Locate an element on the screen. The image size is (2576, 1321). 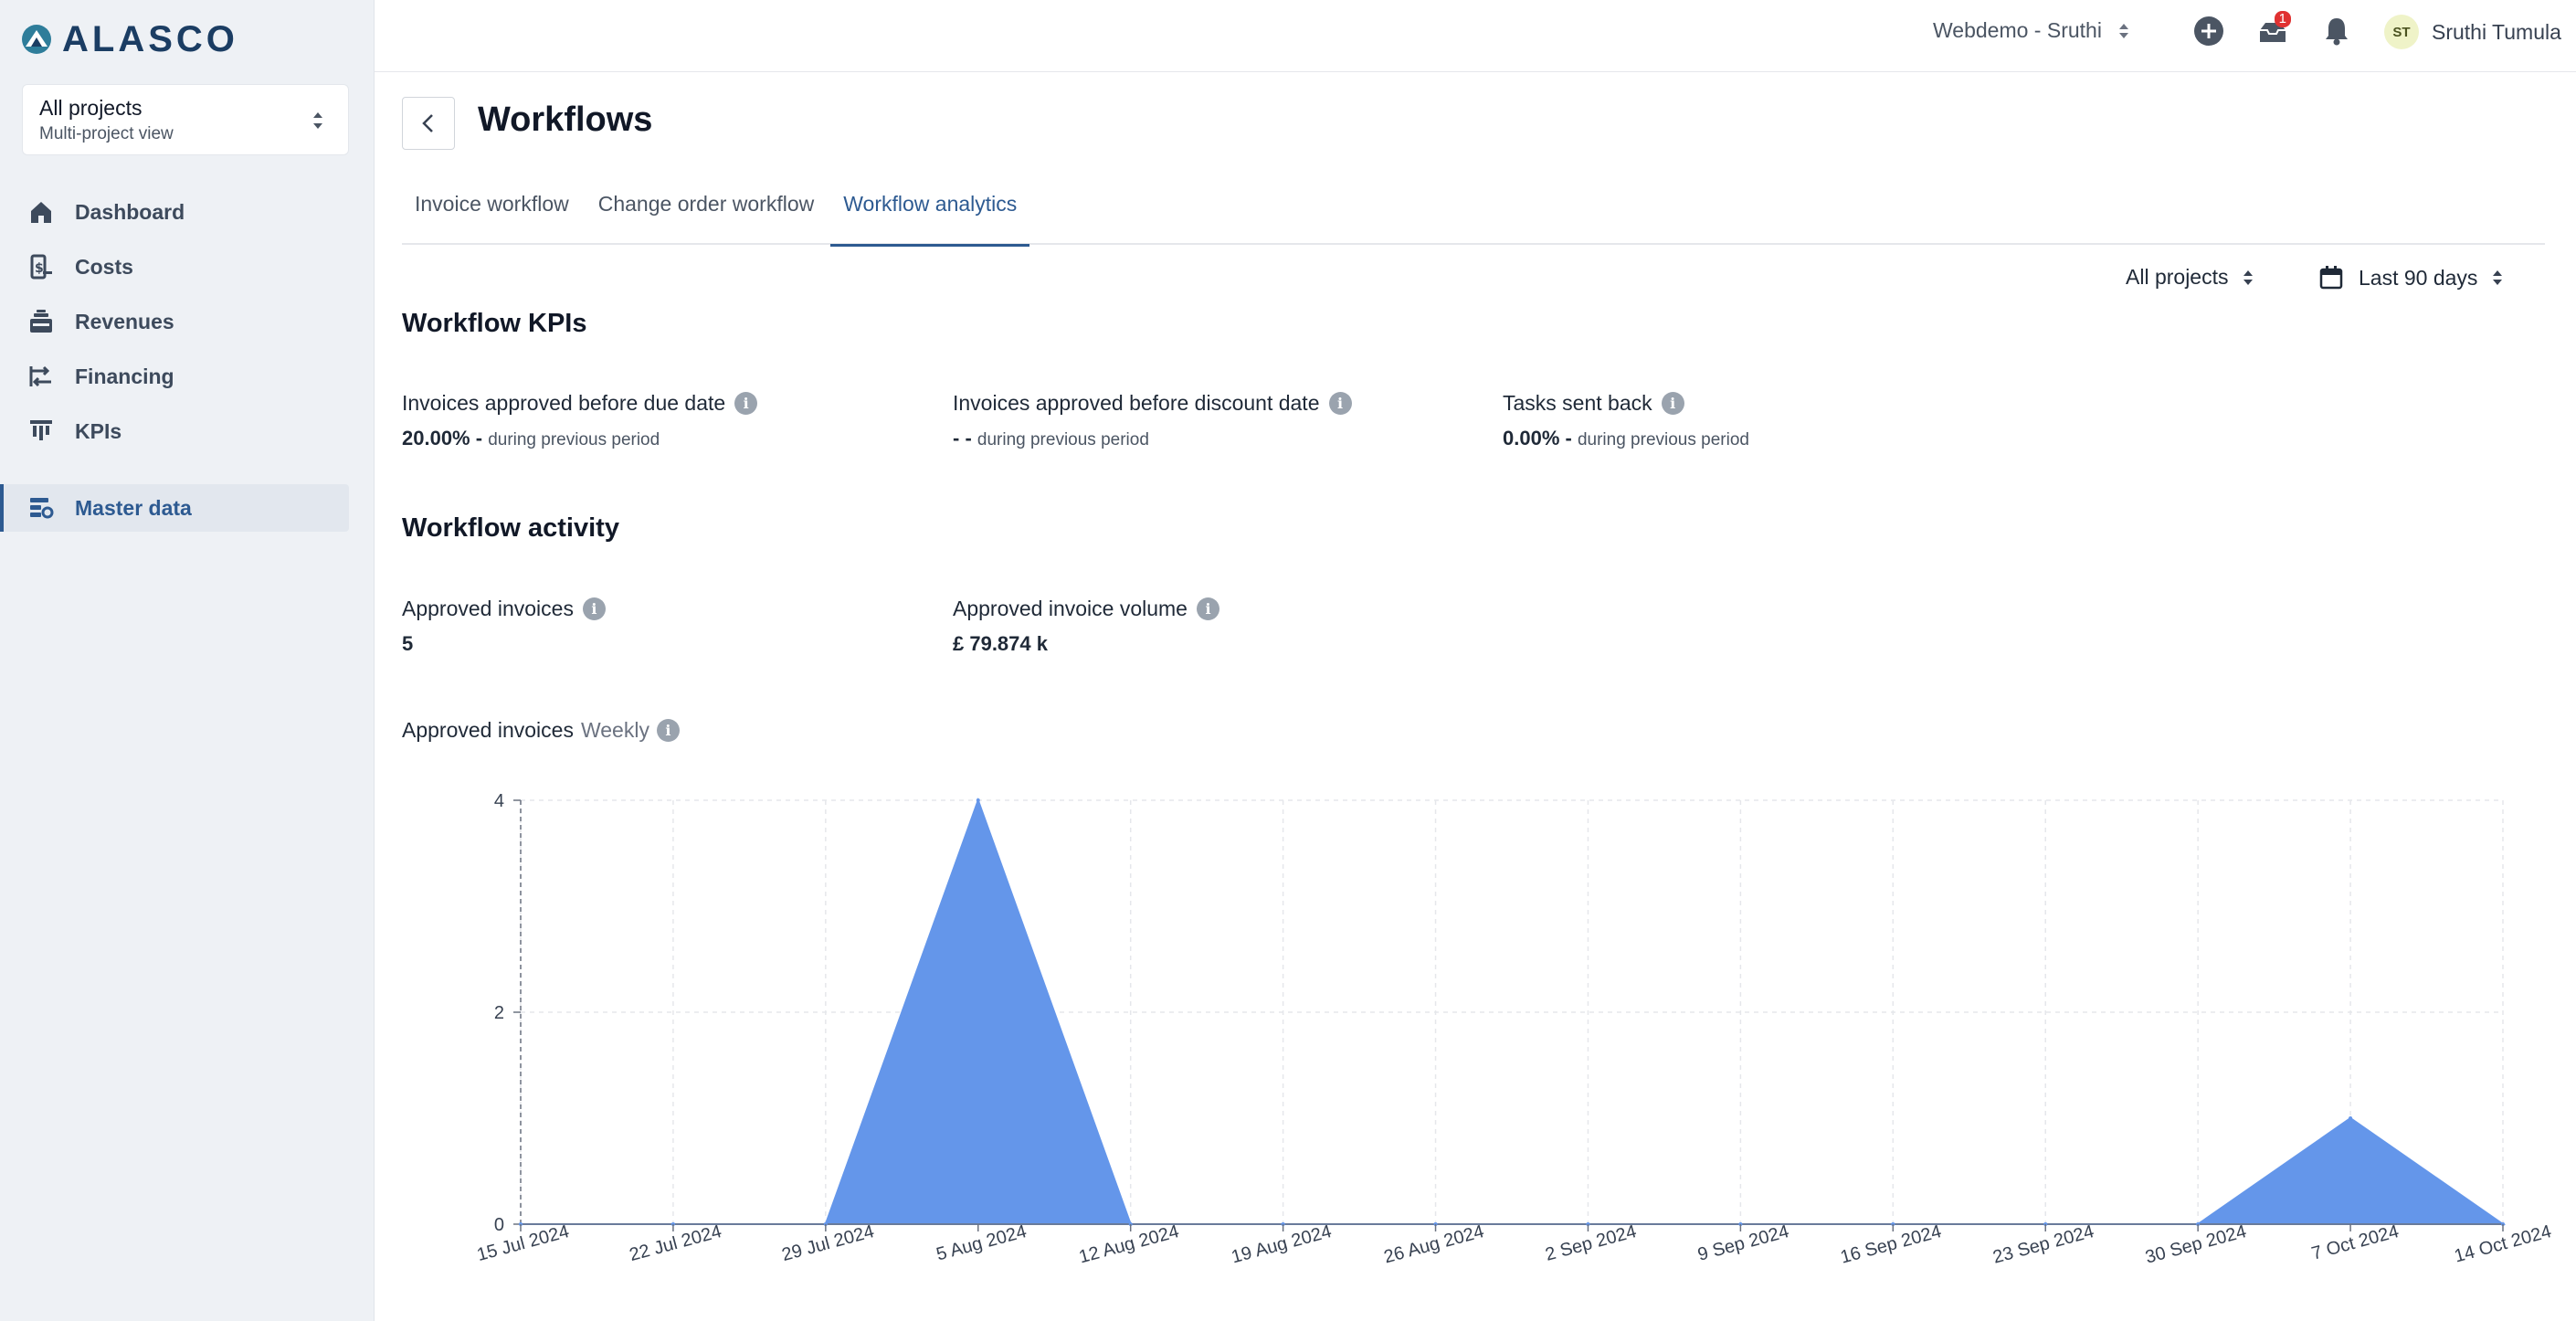
y-tick-label: 0 is located at coordinates (499, 1225).